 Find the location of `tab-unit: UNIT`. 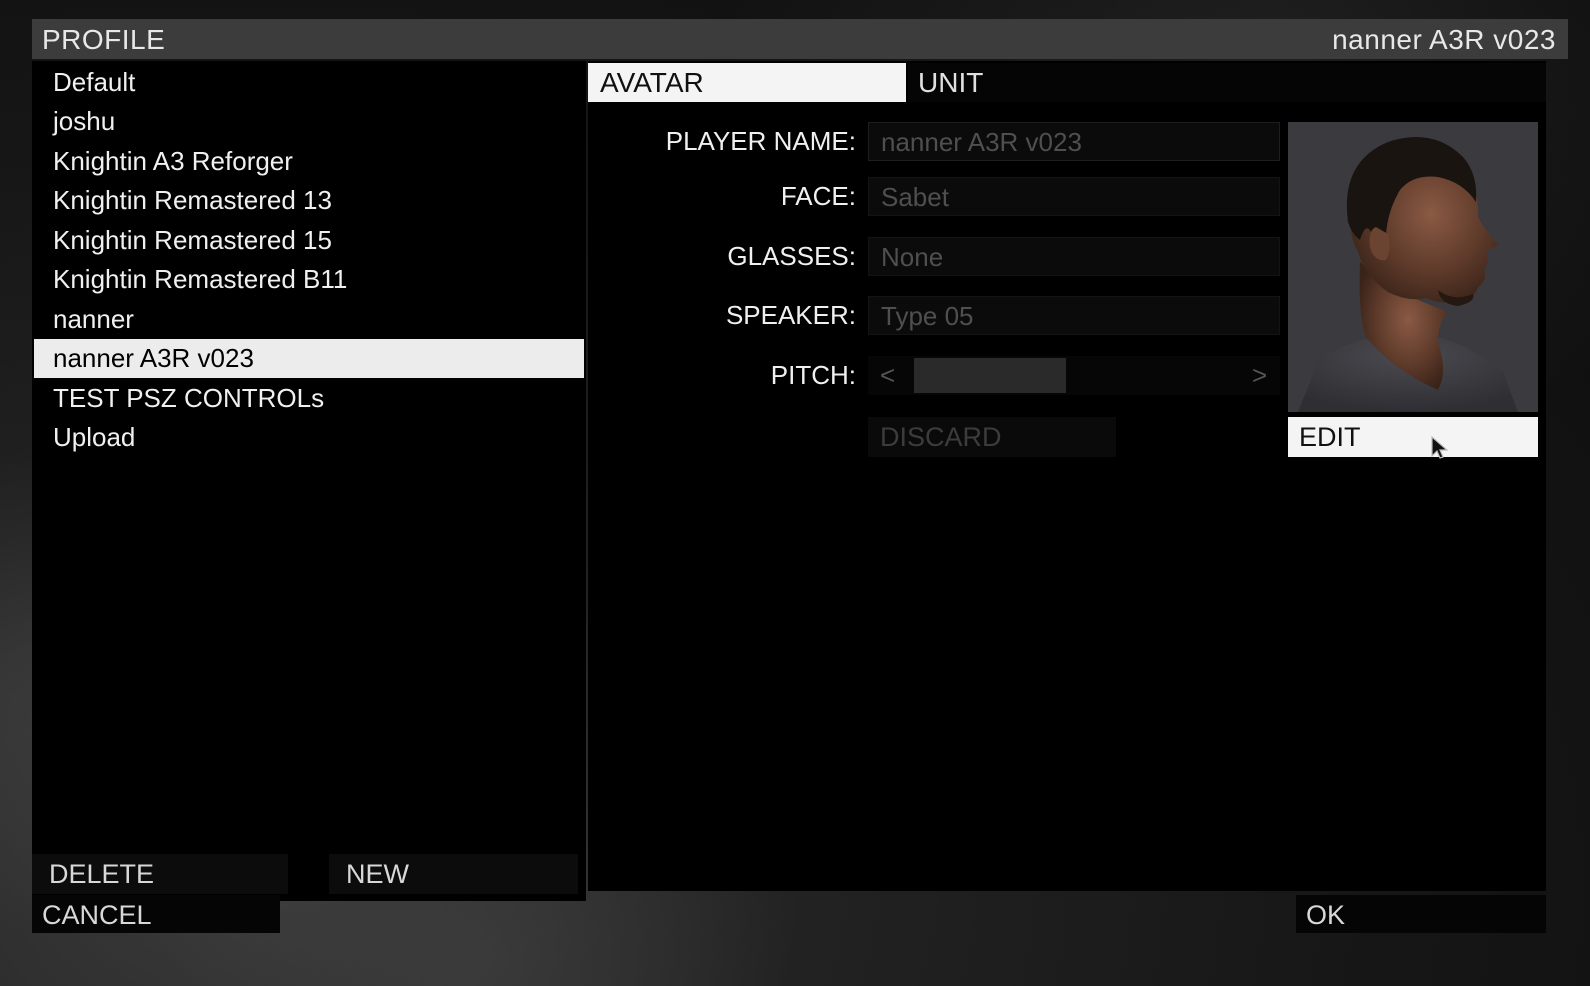

tab-unit: UNIT is located at coordinates (1006, 82).